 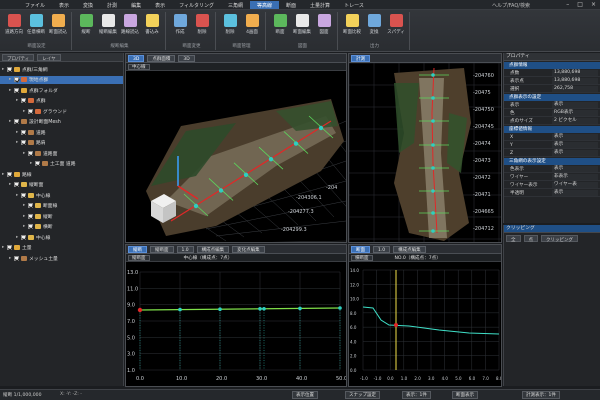 What do you see at coordinates (112, 5) in the screenshot?
I see `menu-item: 計測` at bounding box center [112, 5].